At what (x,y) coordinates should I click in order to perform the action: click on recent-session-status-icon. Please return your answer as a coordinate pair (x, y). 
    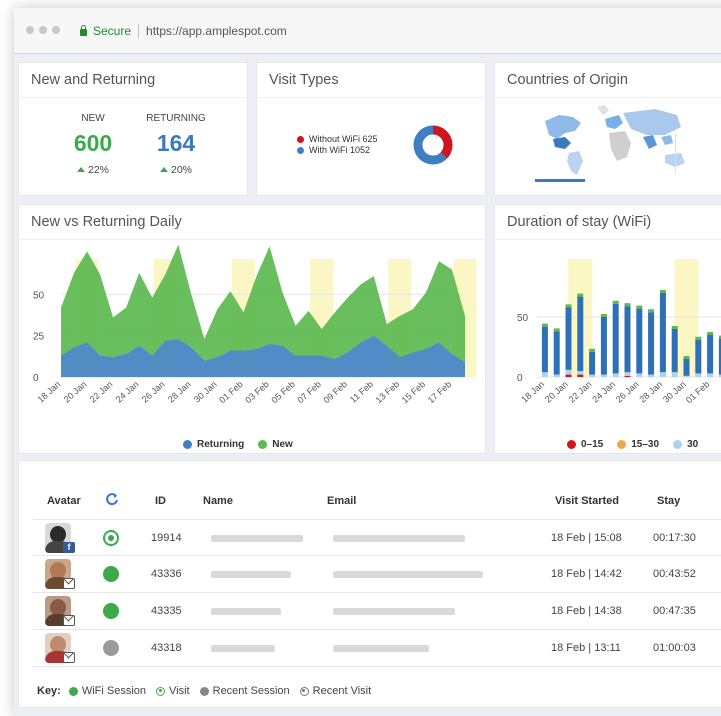
    Looking at the image, I should click on (111, 648).